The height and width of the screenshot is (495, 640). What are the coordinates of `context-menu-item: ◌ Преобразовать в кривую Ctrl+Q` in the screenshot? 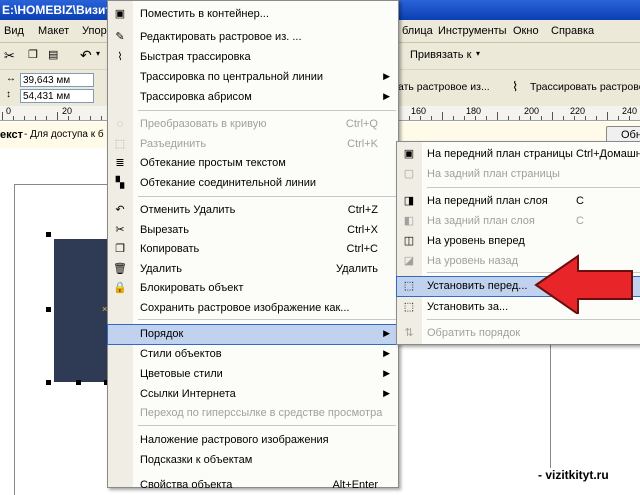 It's located at (253, 124).